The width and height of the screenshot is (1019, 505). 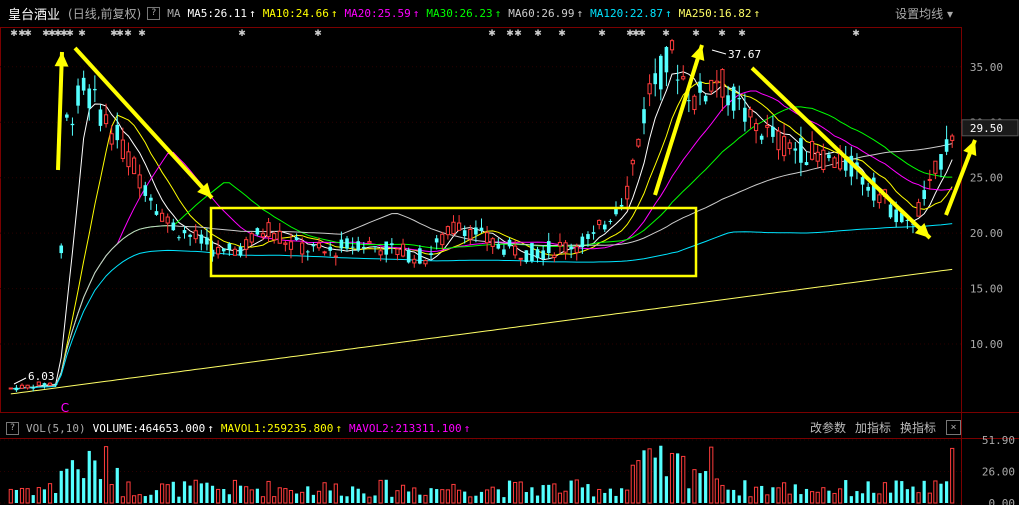 What do you see at coordinates (281, 428) in the screenshot?
I see `vol-value-1: MAVOL1:259235.800 ↑` at bounding box center [281, 428].